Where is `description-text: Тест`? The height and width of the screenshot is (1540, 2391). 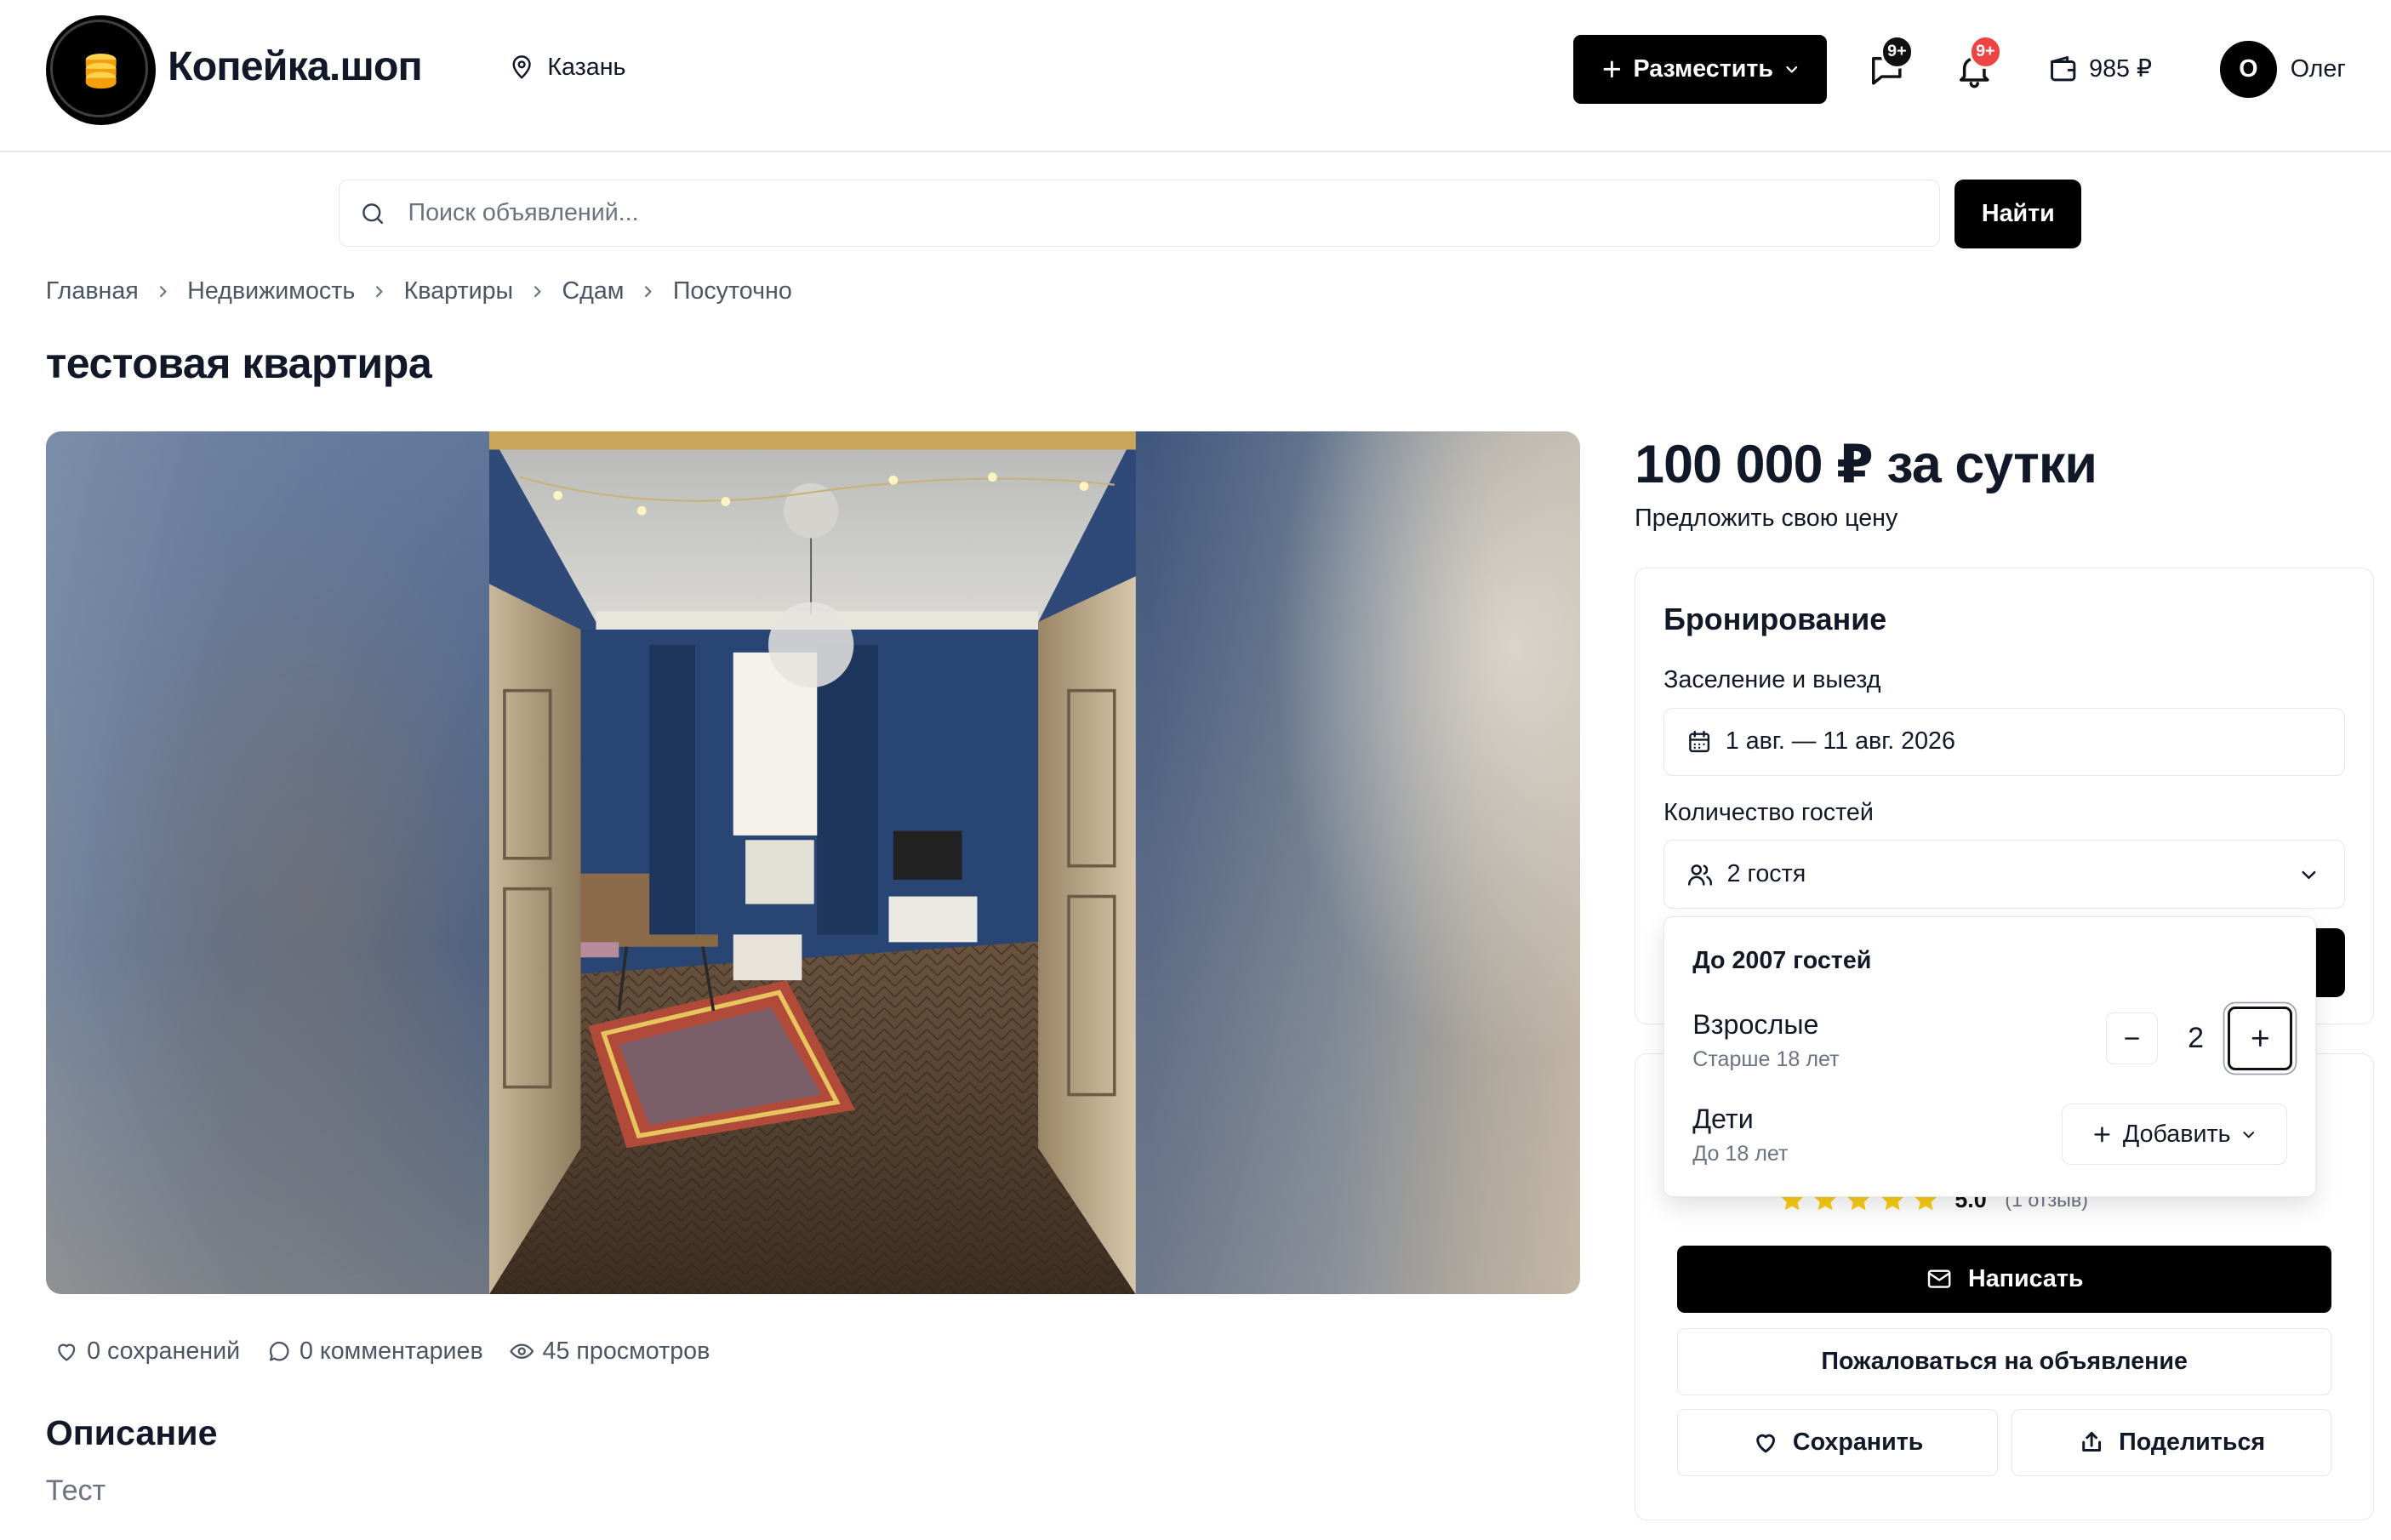 description-text: Тест is located at coordinates (75, 1491).